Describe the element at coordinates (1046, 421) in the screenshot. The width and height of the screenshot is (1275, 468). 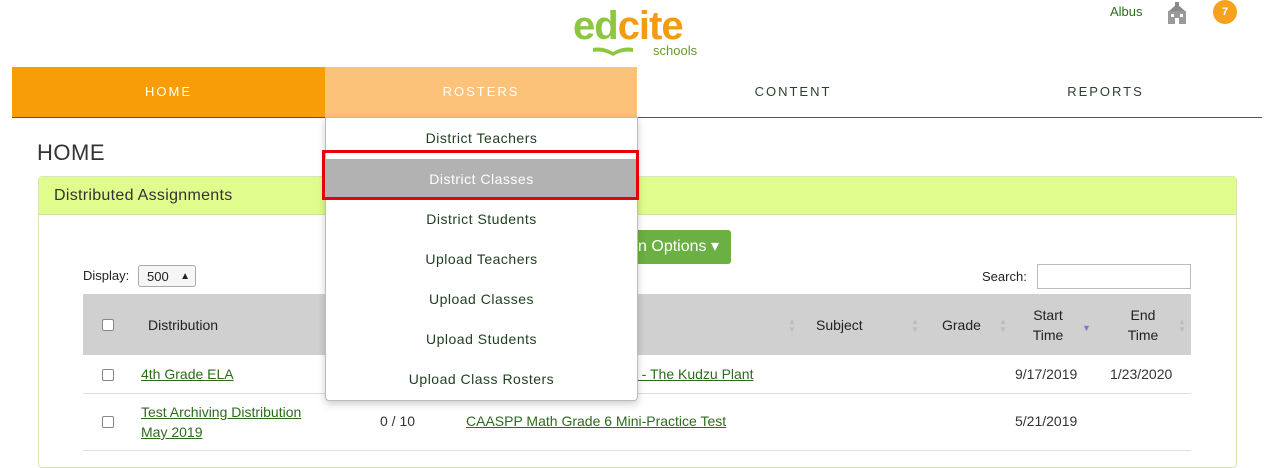
I see `start-time: 5/21/2019` at that location.